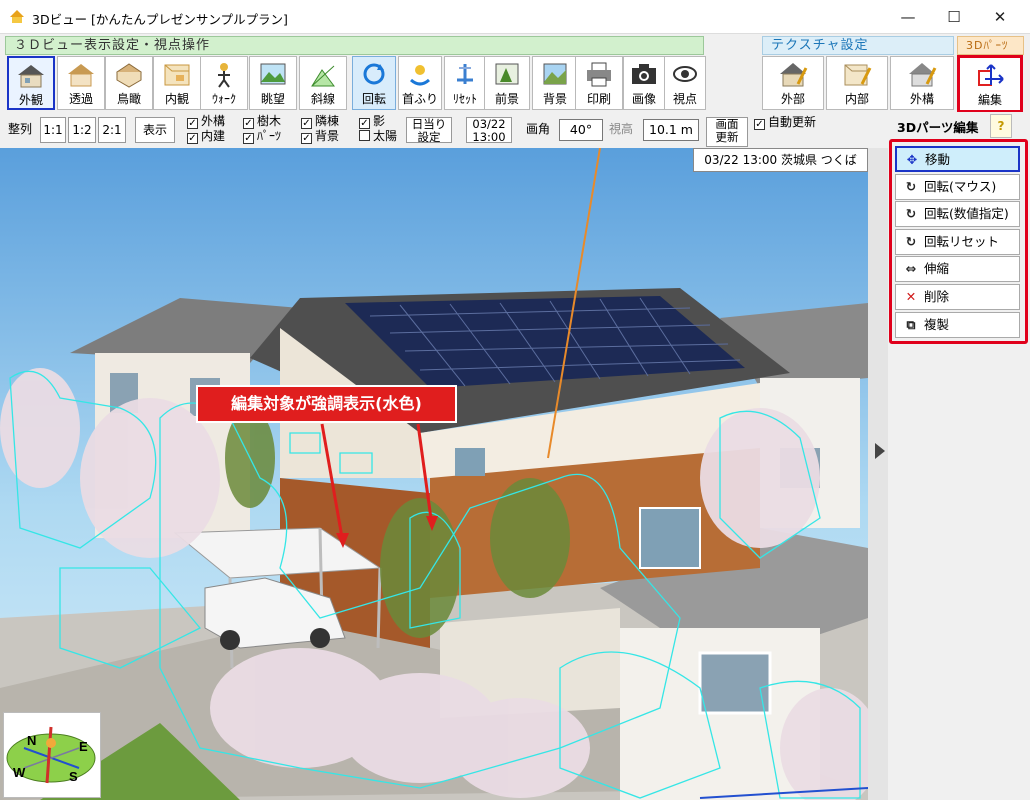 The image size is (1030, 800). What do you see at coordinates (954, 17) in the screenshot?
I see `maximize-button: ☐` at bounding box center [954, 17].